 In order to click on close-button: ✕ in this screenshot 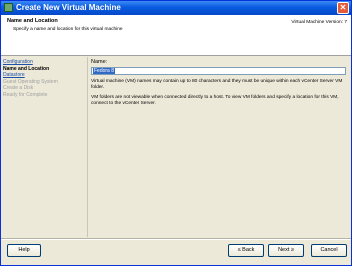, I will do `click(343, 8)`.